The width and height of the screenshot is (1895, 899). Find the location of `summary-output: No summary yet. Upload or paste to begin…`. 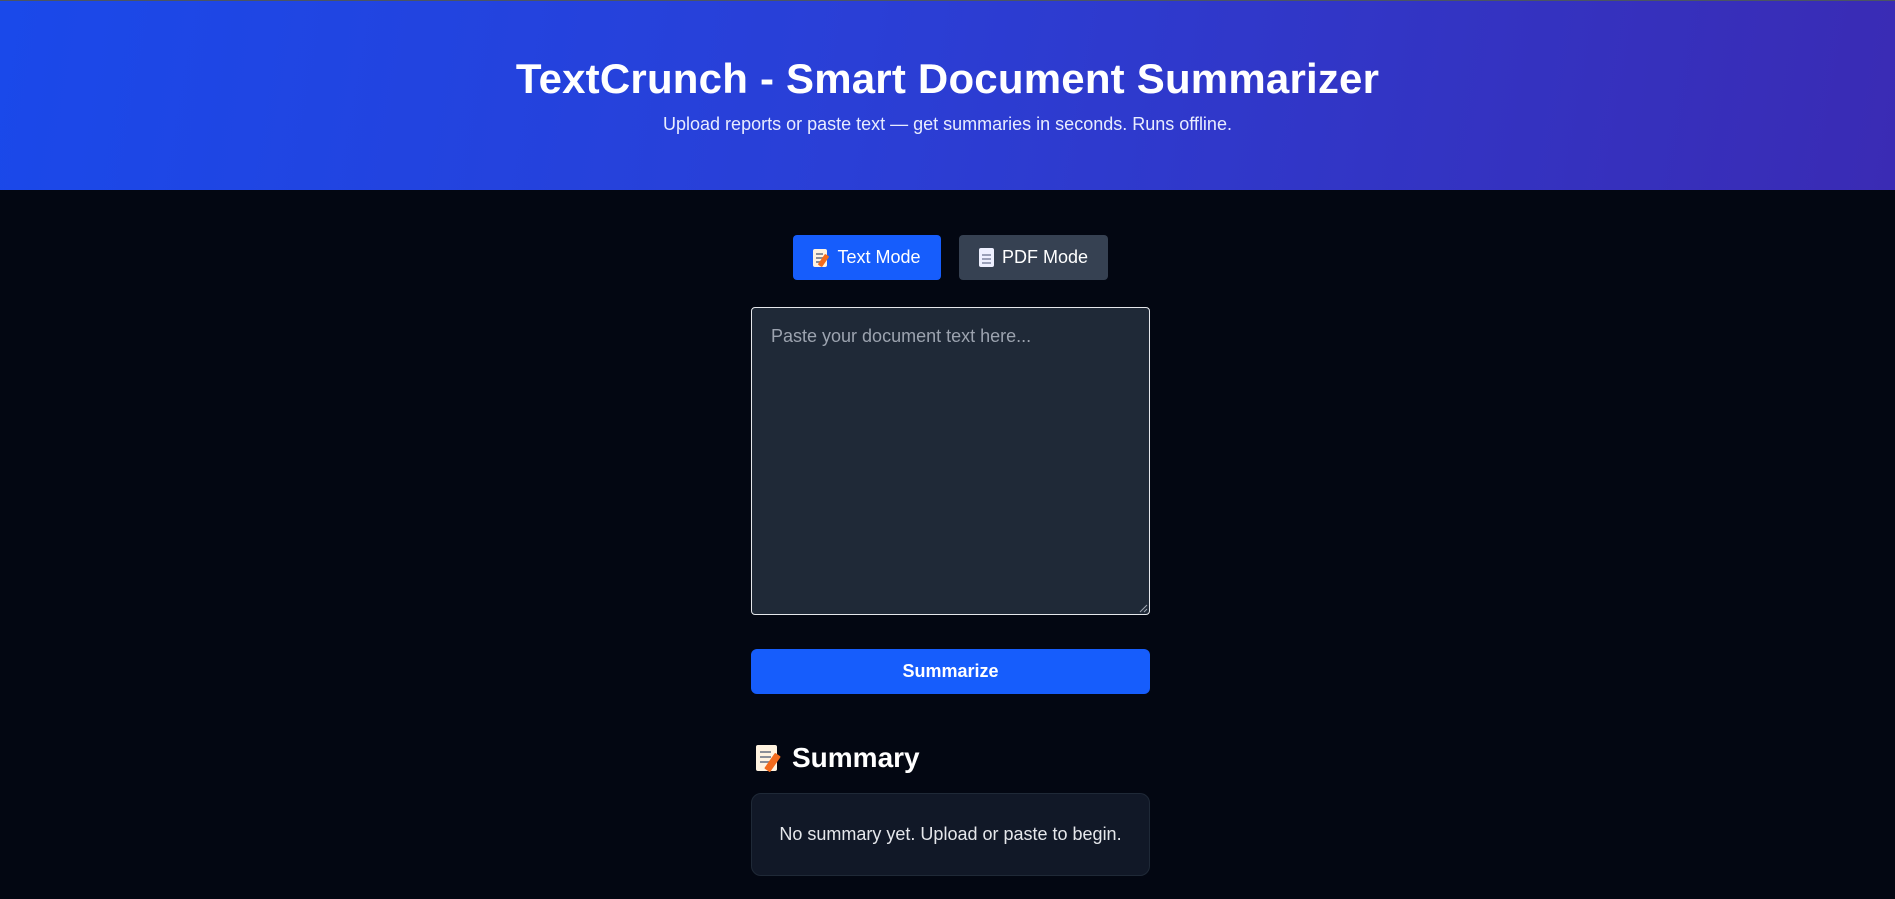

summary-output: No summary yet. Upload or paste to begin… is located at coordinates (950, 834).